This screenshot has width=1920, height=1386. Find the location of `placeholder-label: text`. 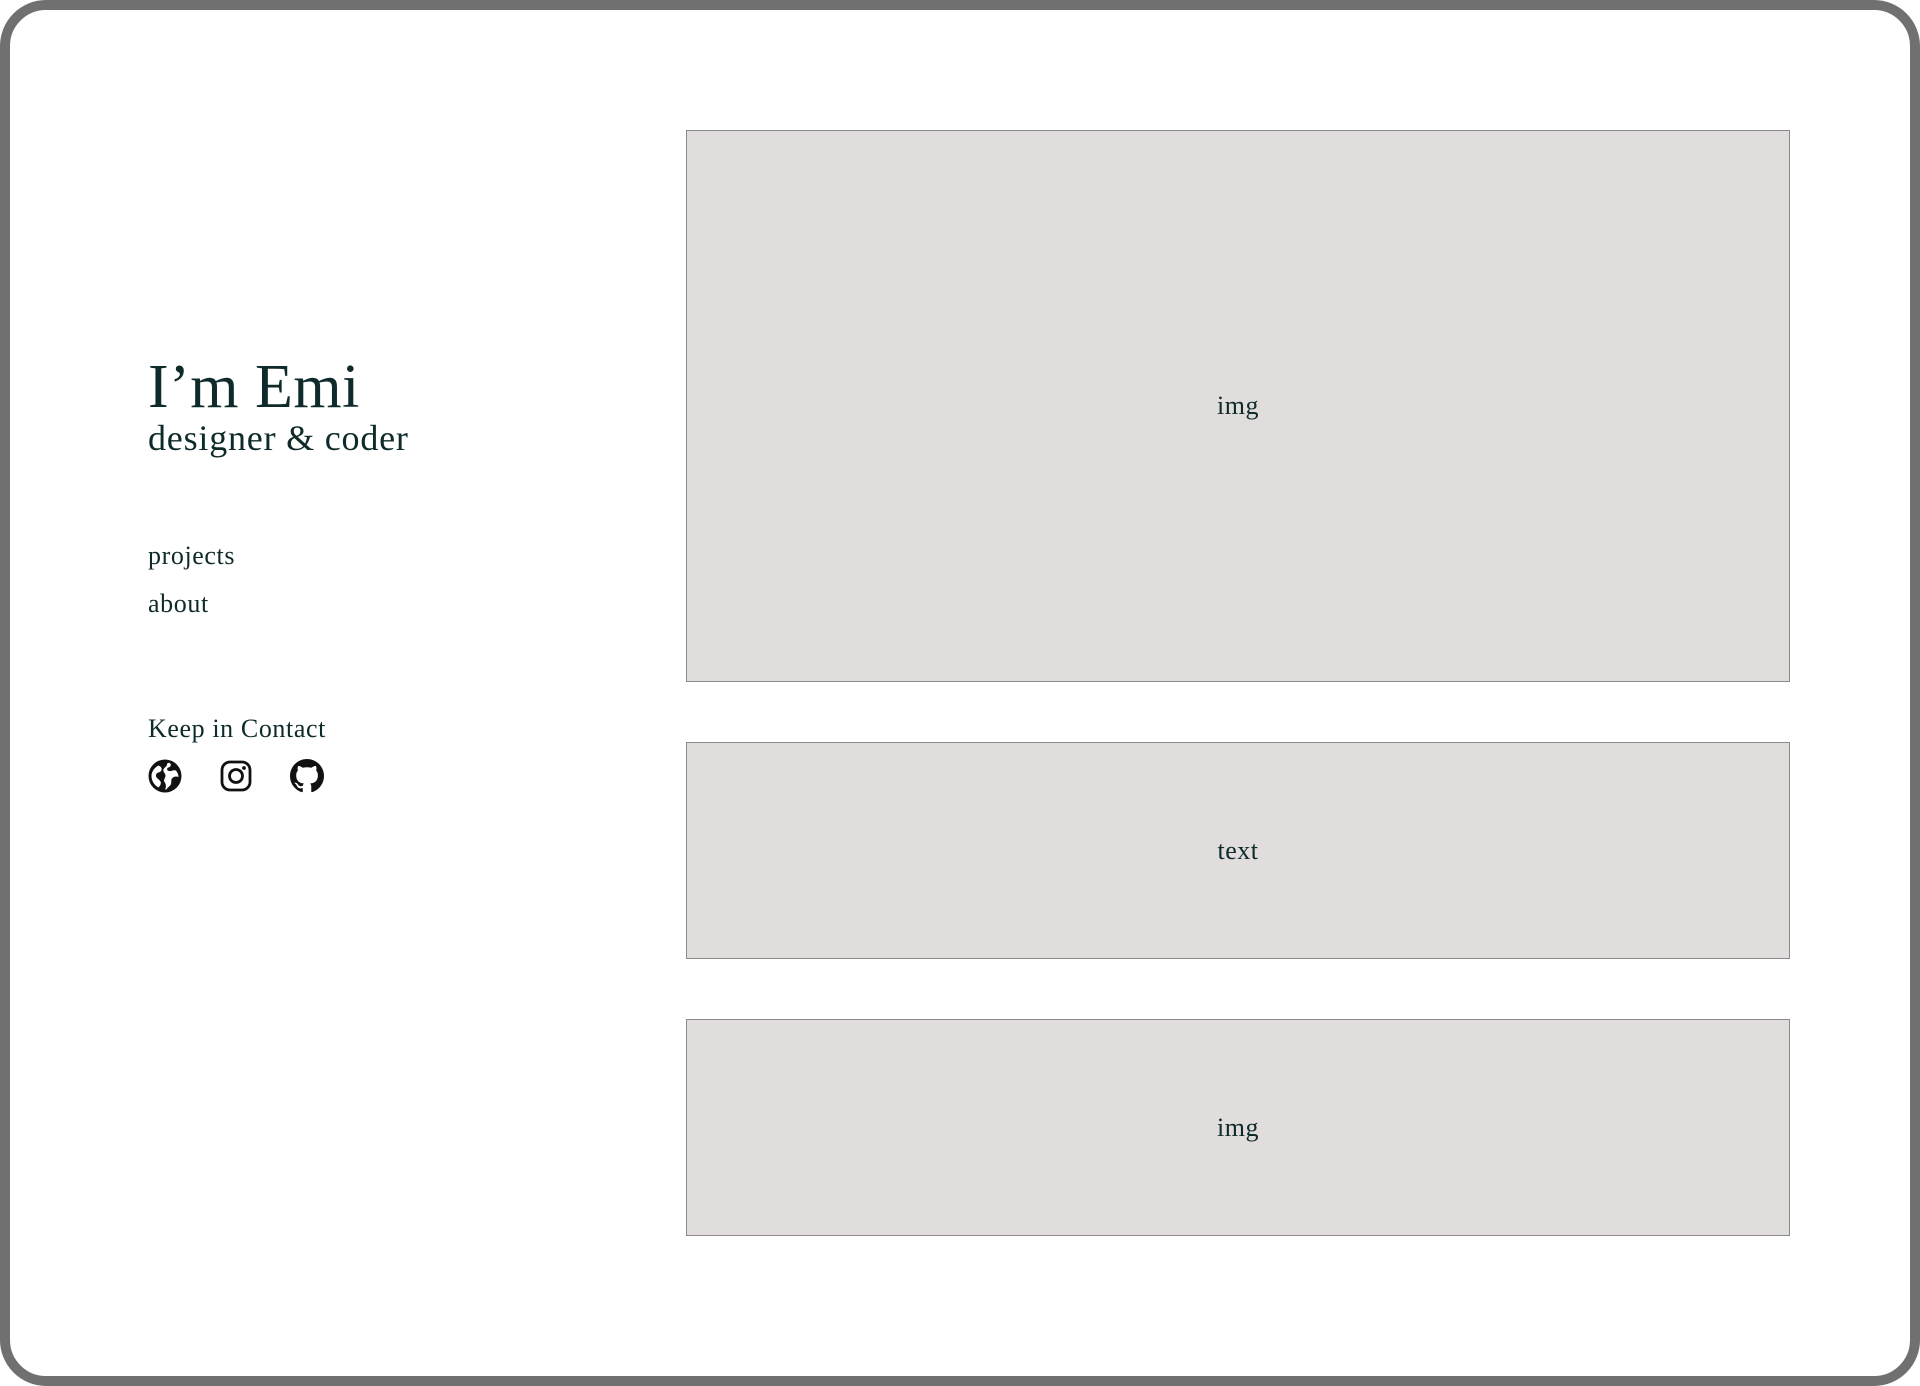

placeholder-label: text is located at coordinates (1238, 850).